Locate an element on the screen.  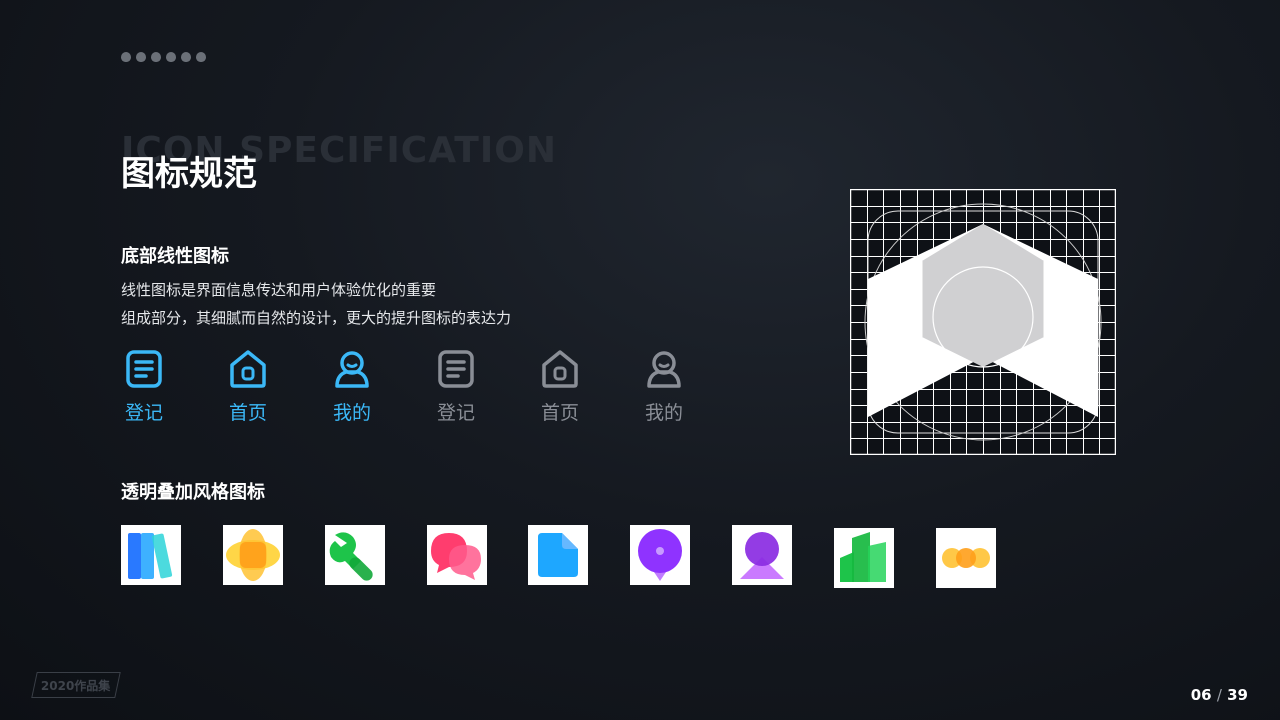
orange-blob-icon is located at coordinates (253, 555).